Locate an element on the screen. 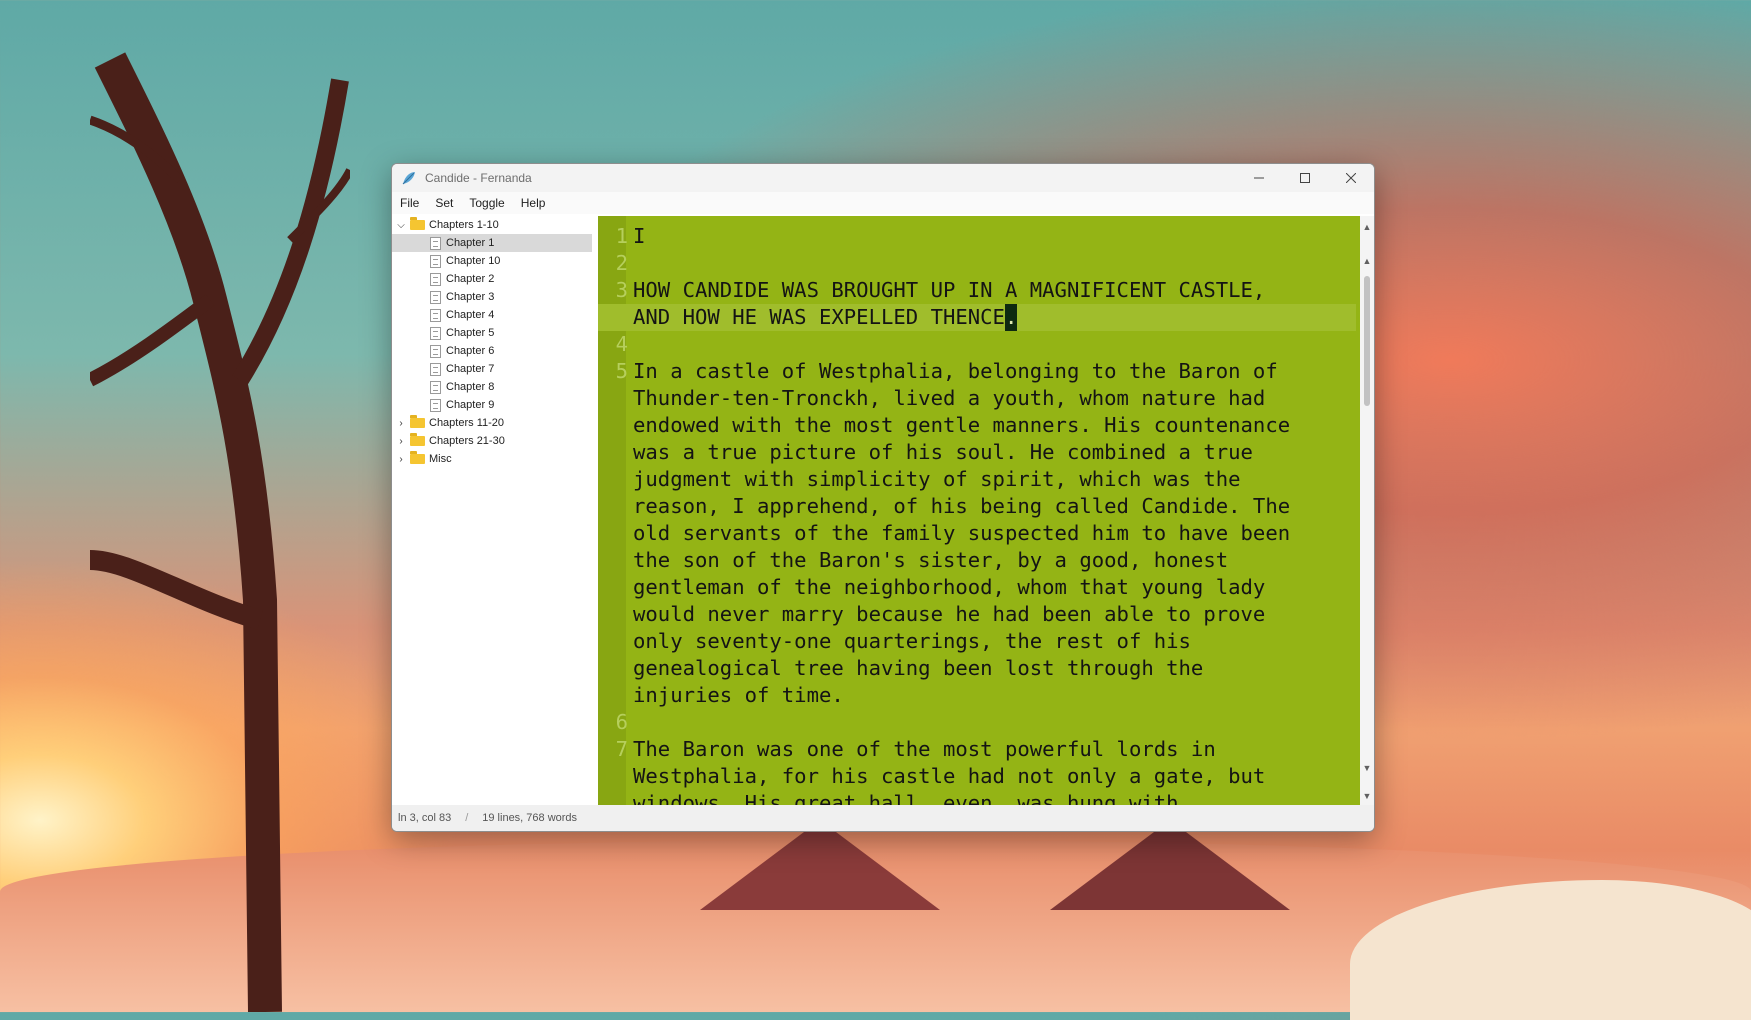 This screenshot has height=1020, width=1751. editor-line: 6 is located at coordinates (977, 722).